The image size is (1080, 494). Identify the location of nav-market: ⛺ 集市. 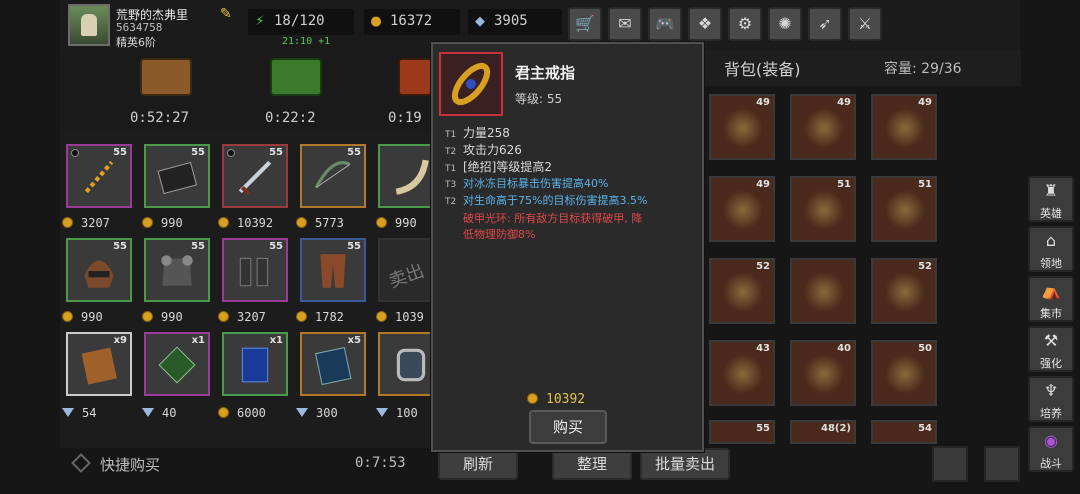
(1051, 299).